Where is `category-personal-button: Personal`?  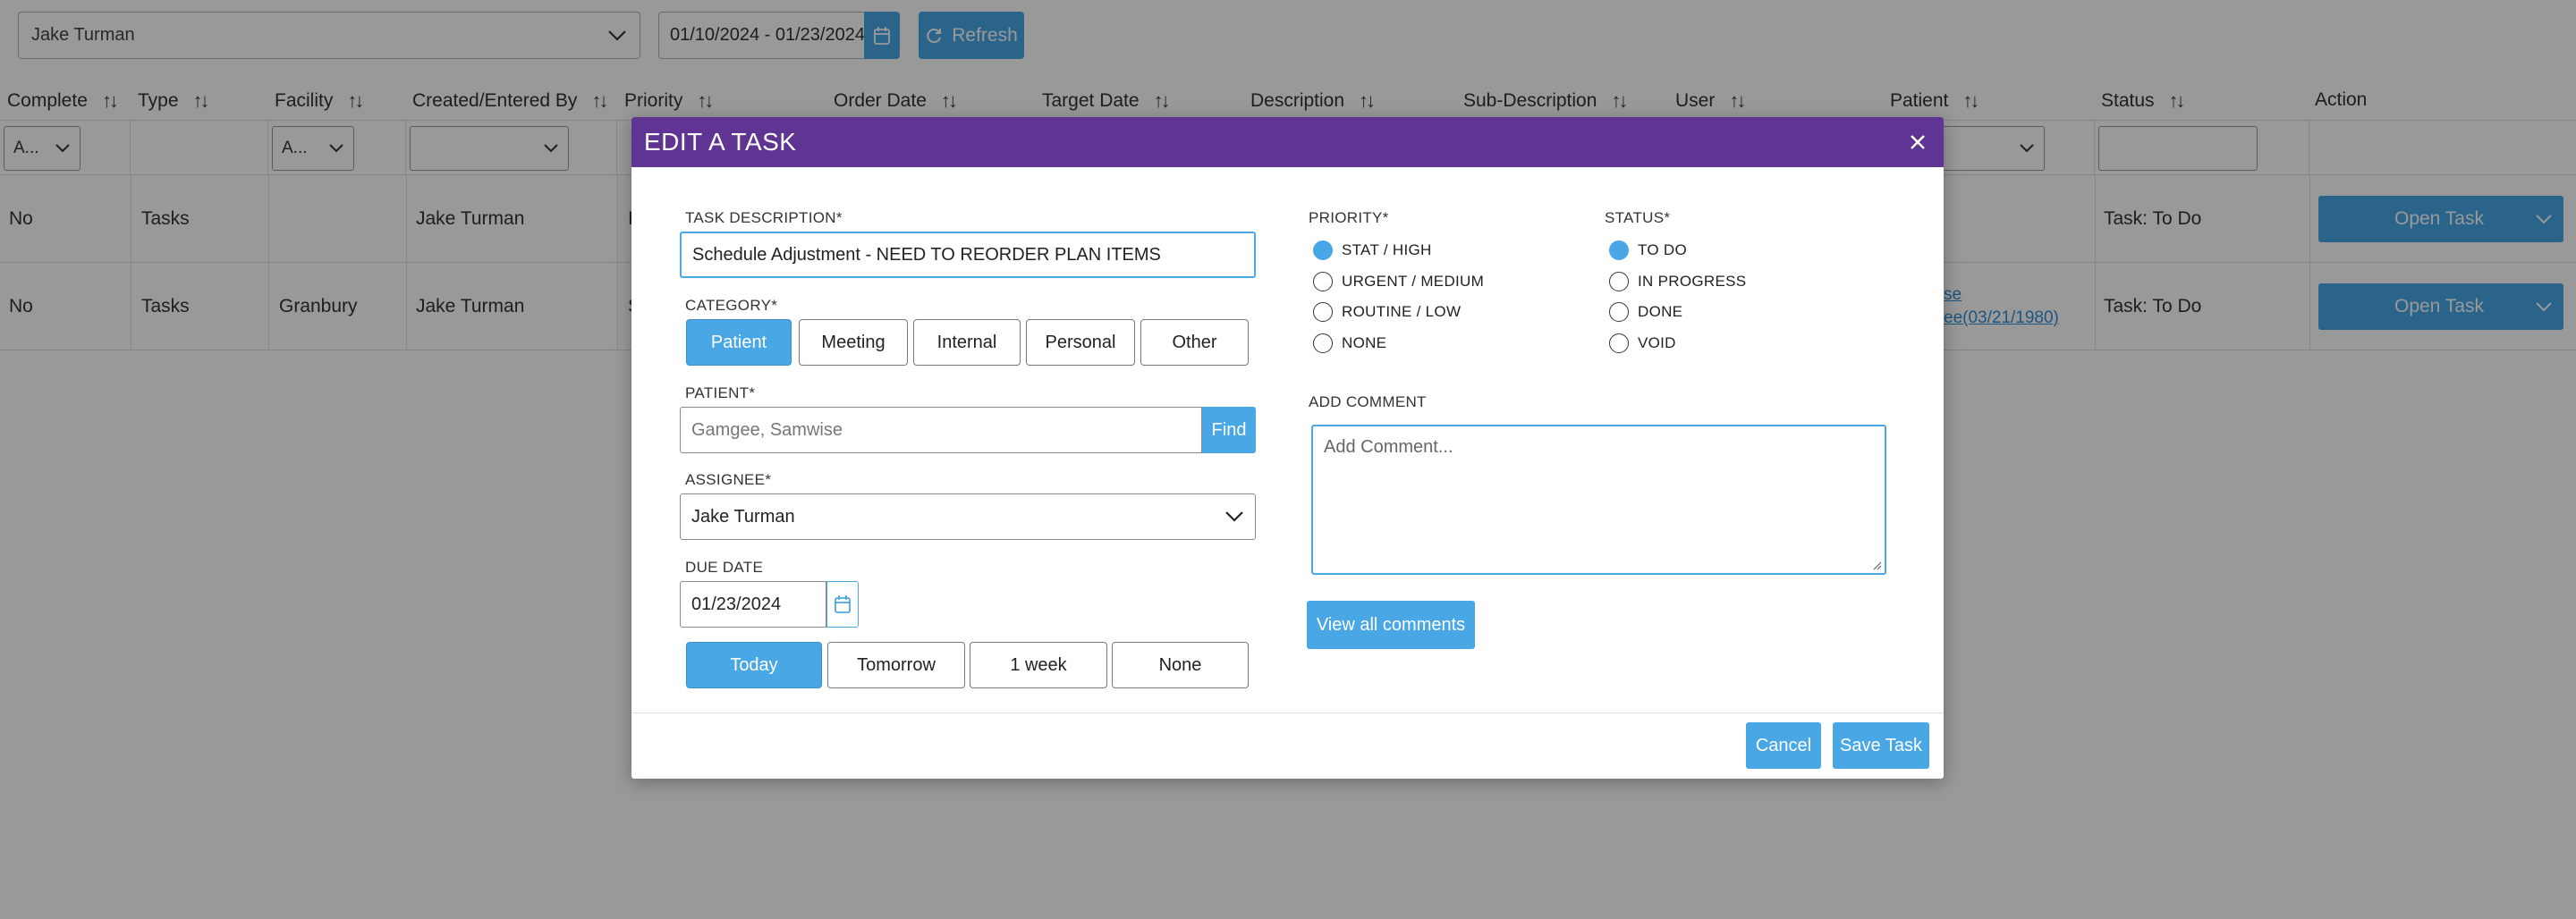 category-personal-button: Personal is located at coordinates (1080, 342).